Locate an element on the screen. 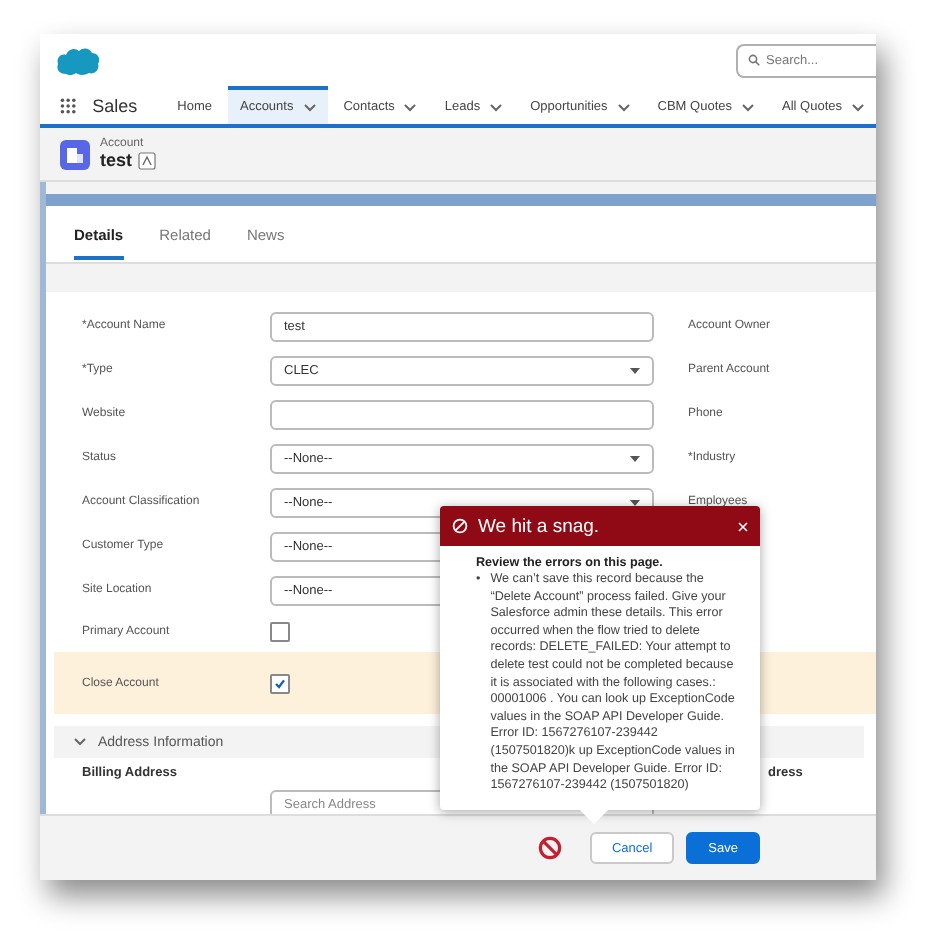  app-name: Sales is located at coordinates (115, 105).